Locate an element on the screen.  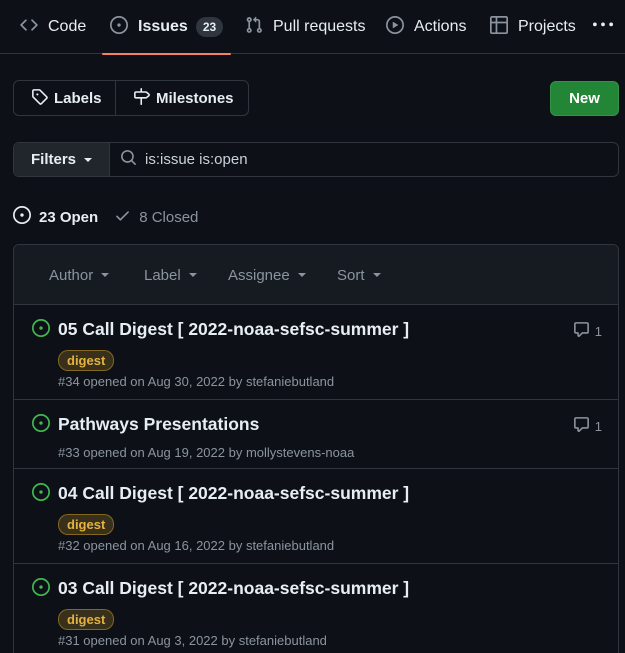
tab-code: Code is located at coordinates (53, 27).